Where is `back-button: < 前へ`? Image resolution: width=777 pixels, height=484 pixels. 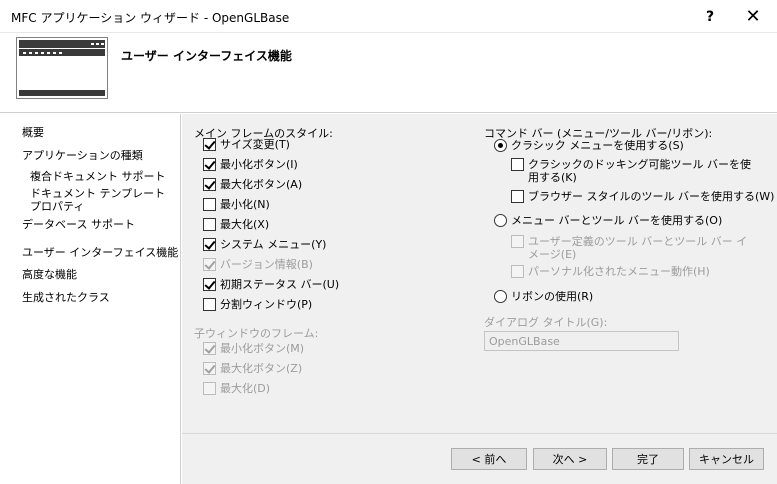 back-button: < 前へ is located at coordinates (489, 459).